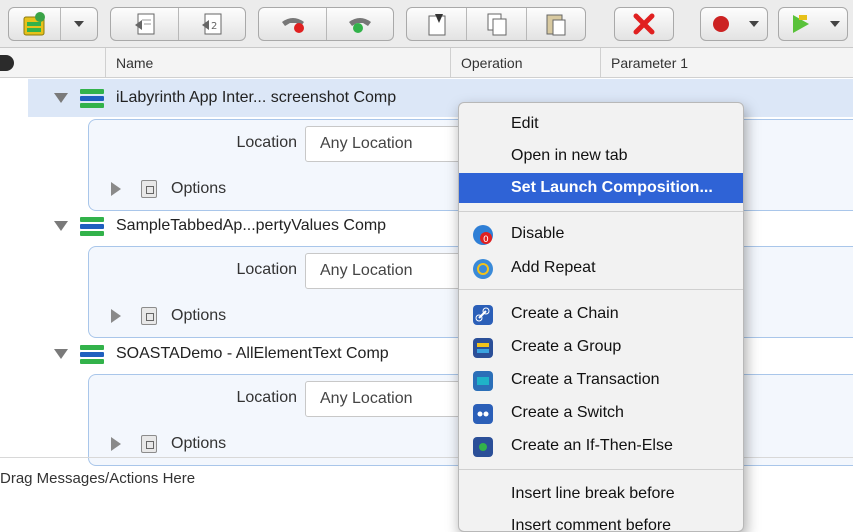  I want to click on menu-item-open-new-tab: Open in new tab, so click(601, 156).